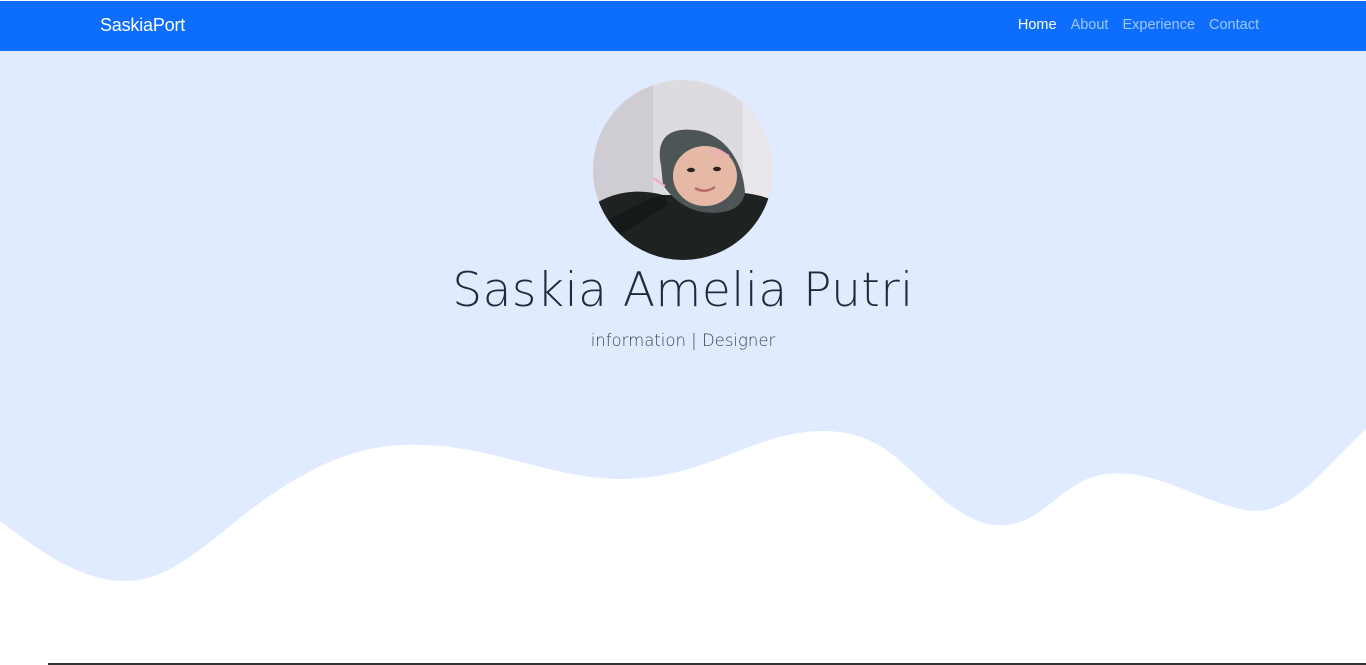 The width and height of the screenshot is (1366, 665). Describe the element at coordinates (1037, 25) in the screenshot. I see `nav-link-home: Home` at that location.